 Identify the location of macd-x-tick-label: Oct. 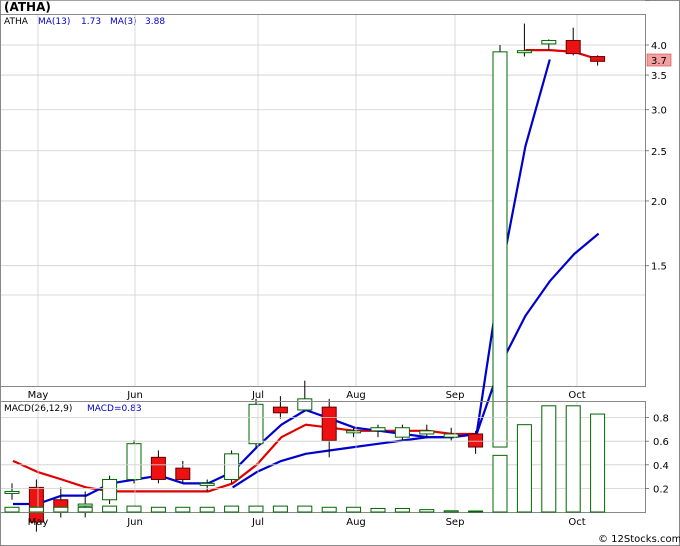
(576, 522).